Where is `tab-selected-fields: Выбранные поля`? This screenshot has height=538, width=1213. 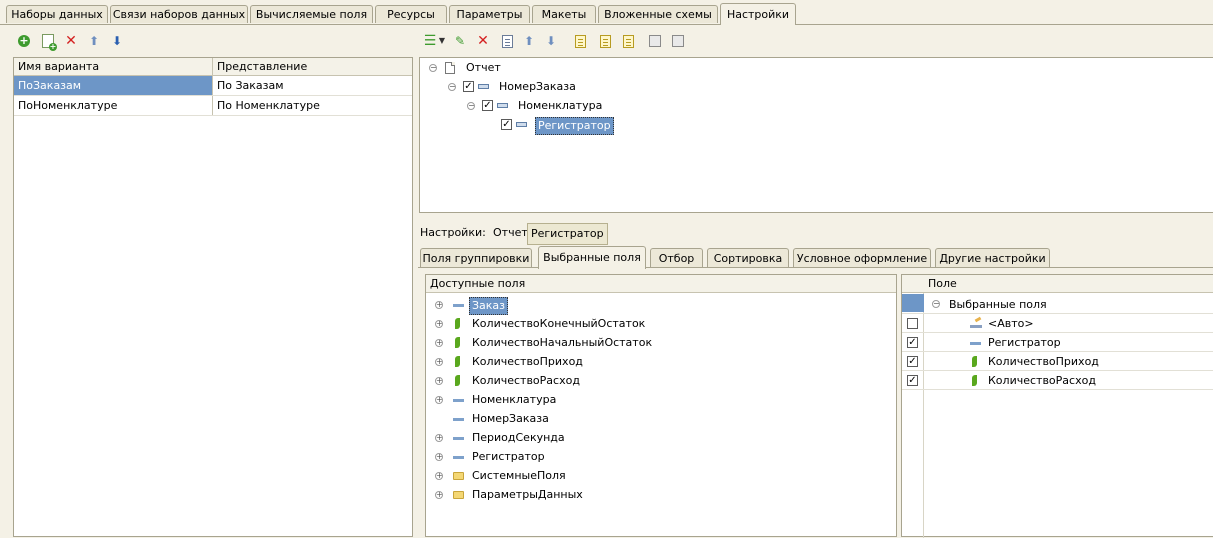 tab-selected-fields: Выбранные поля is located at coordinates (592, 257).